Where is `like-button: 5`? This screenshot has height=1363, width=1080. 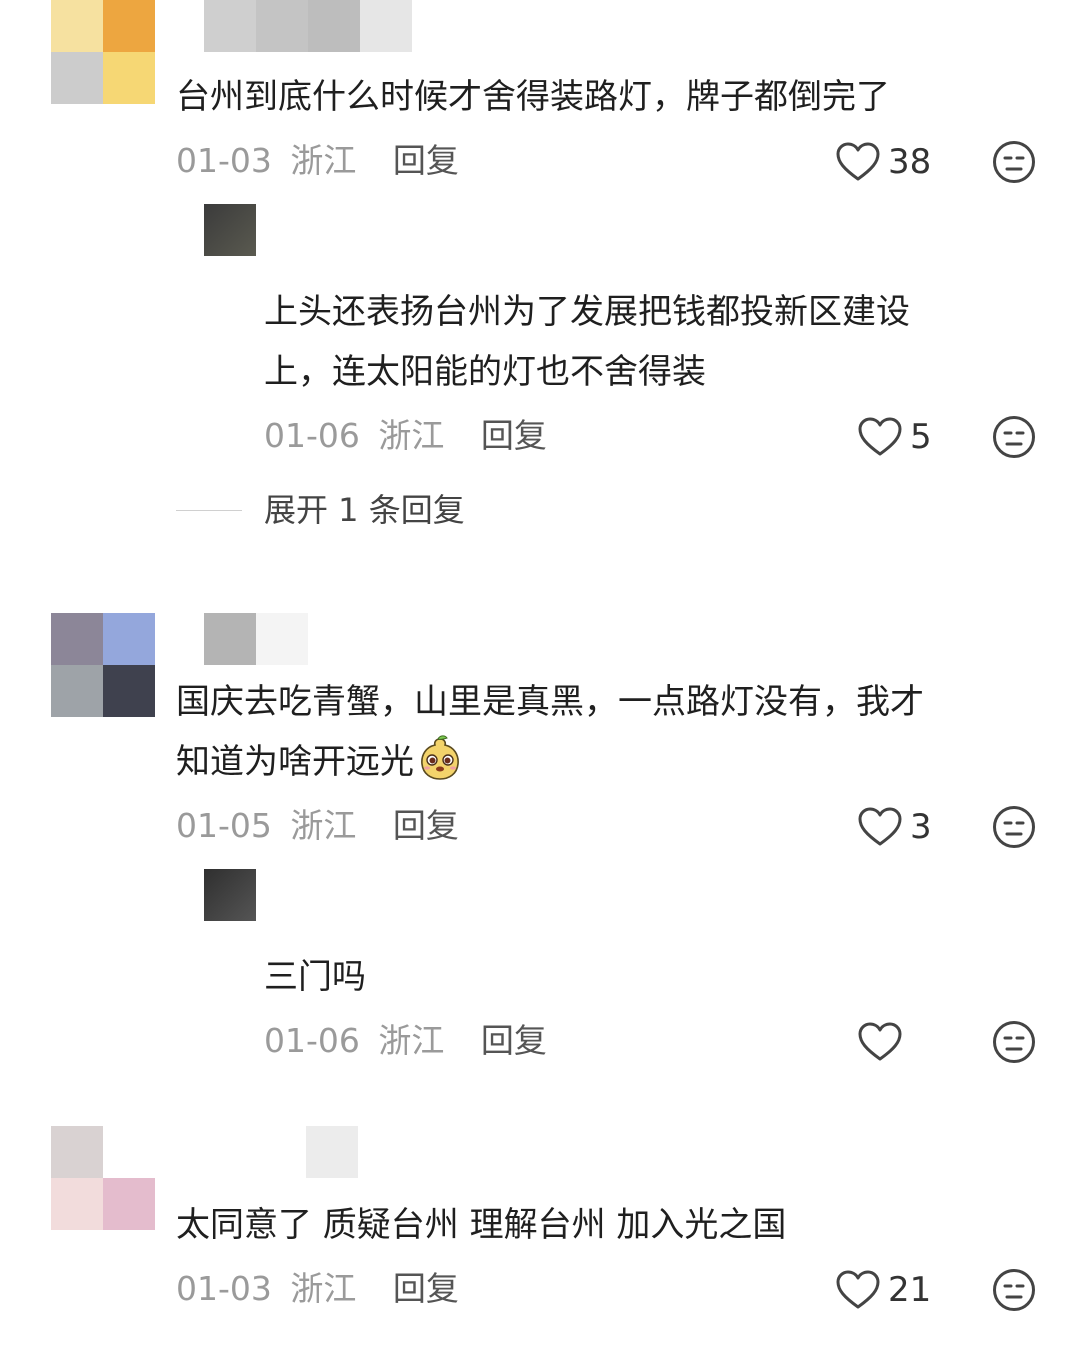
like-button: 5 is located at coordinates (895, 437).